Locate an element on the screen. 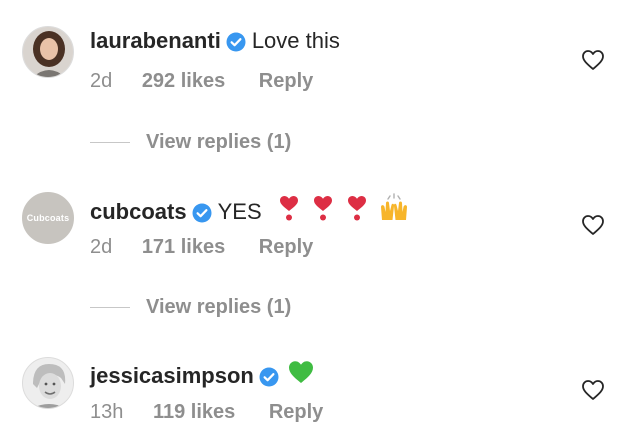 The image size is (640, 445). username: cubcoats is located at coordinates (138, 212).